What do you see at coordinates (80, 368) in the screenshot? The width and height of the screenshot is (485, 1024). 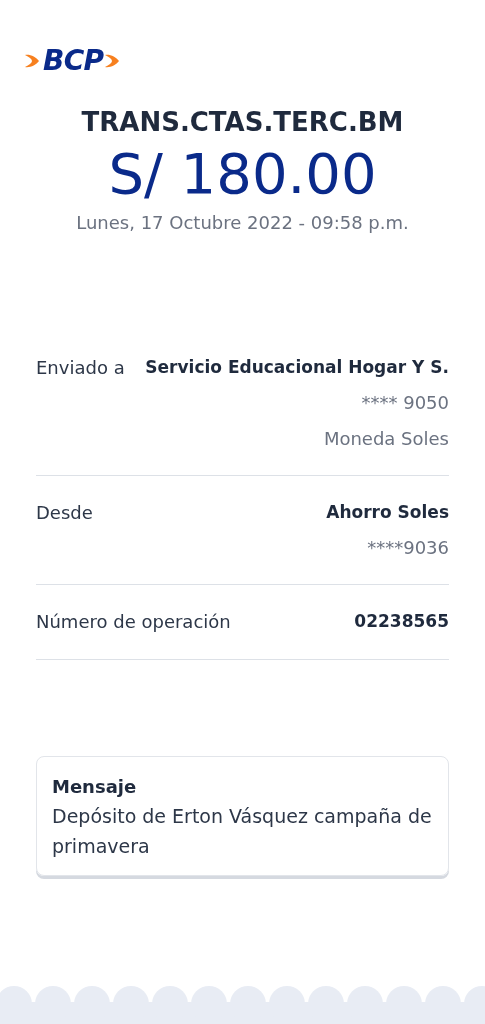 I see `field-label: Enviado a` at bounding box center [80, 368].